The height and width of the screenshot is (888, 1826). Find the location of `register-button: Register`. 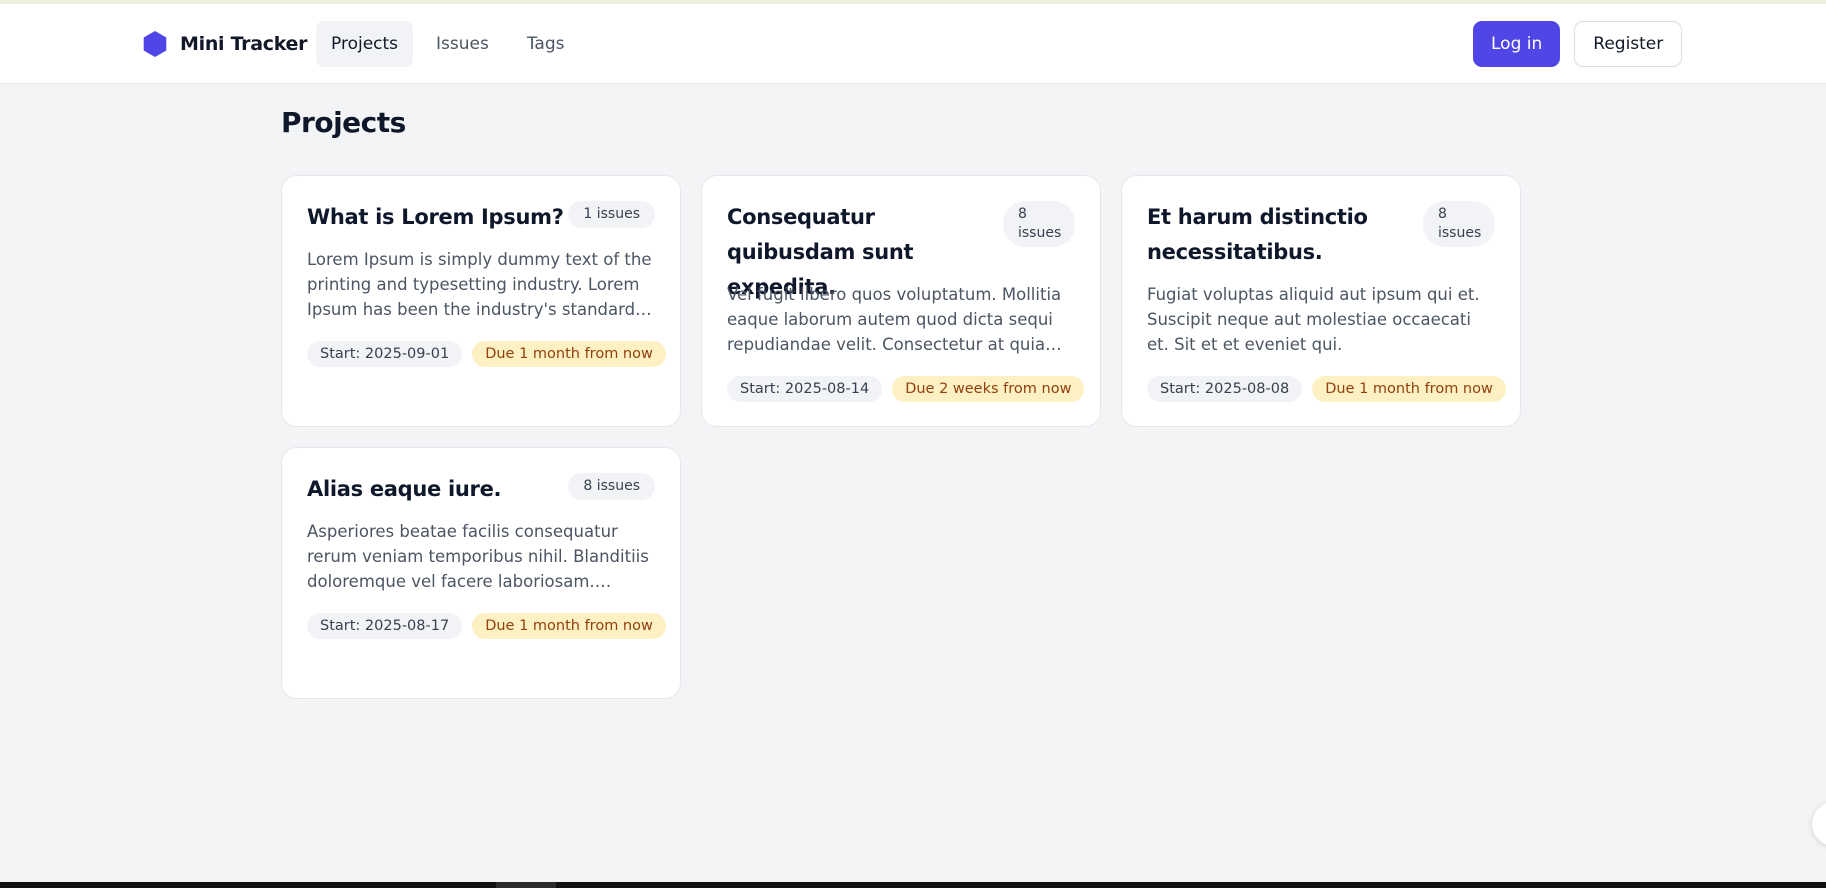

register-button: Register is located at coordinates (1628, 44).